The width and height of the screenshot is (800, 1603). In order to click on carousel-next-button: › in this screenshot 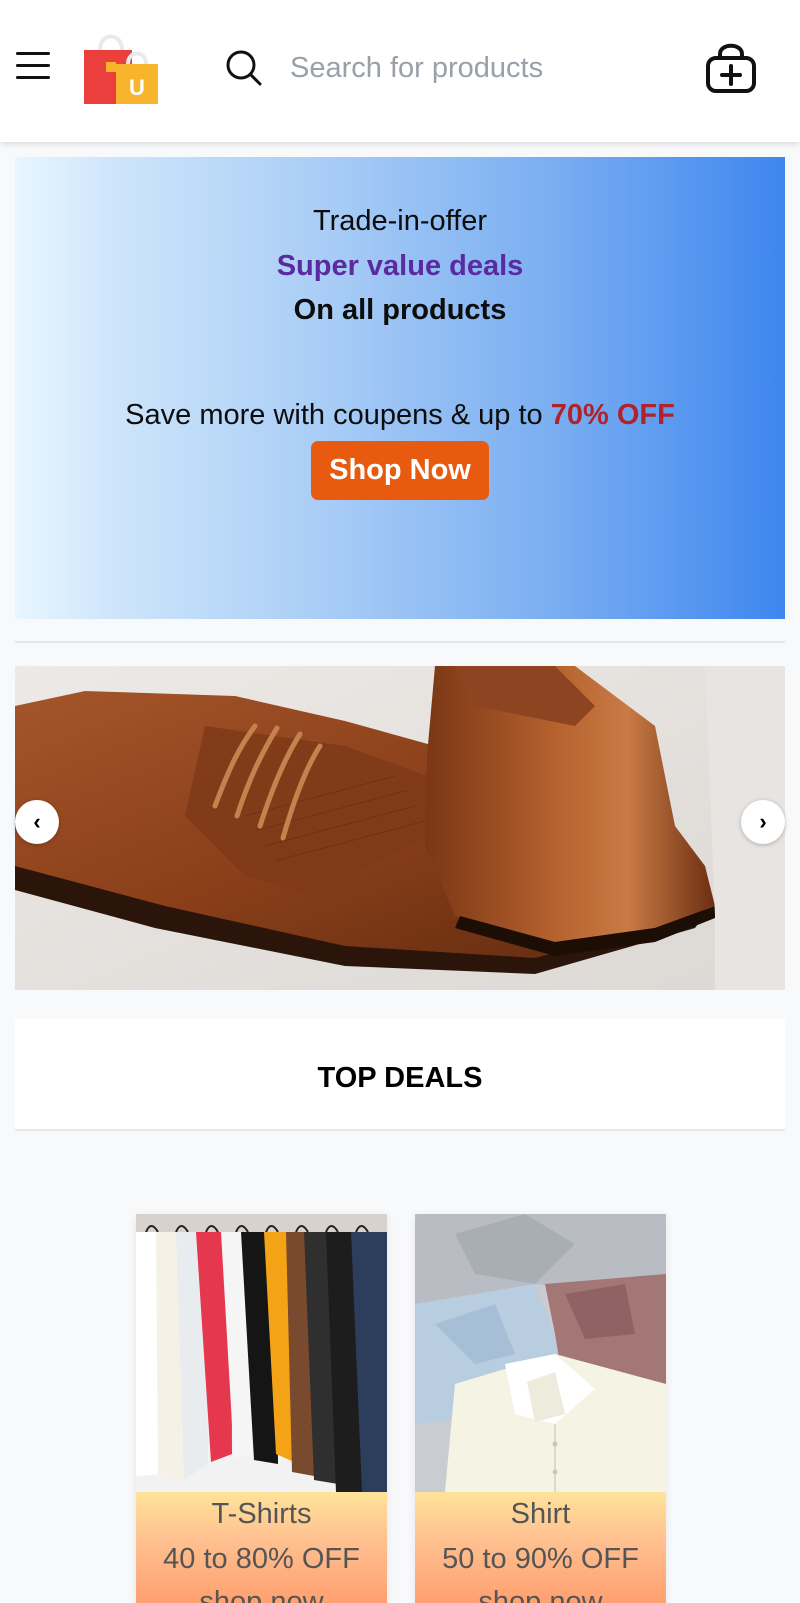, I will do `click(763, 822)`.